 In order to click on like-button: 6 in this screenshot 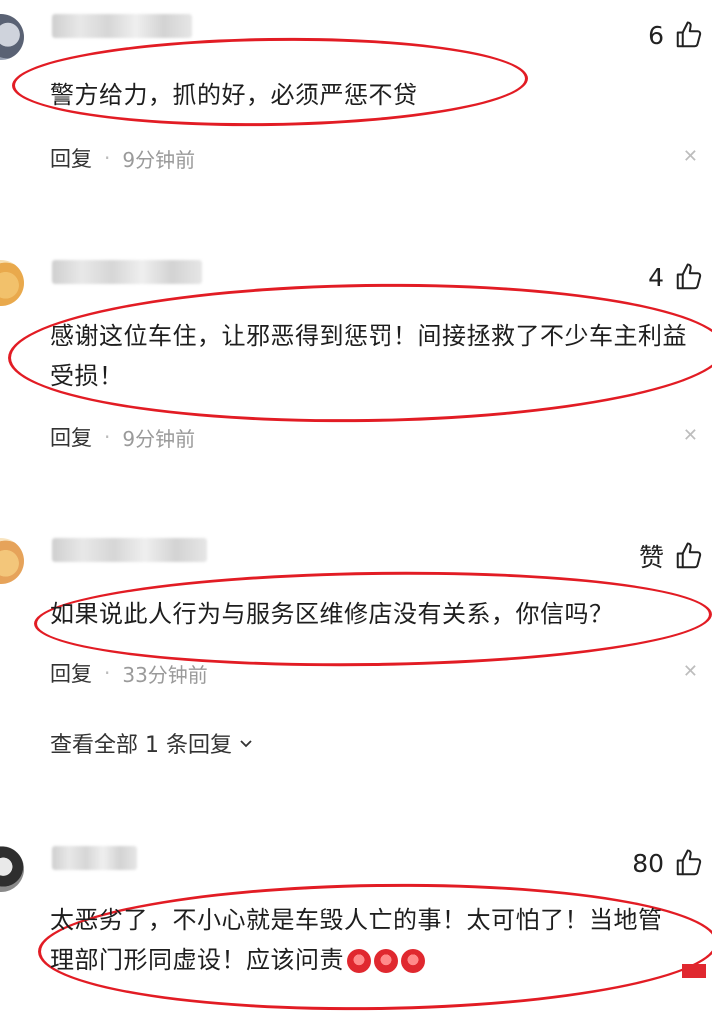, I will do `click(676, 35)`.